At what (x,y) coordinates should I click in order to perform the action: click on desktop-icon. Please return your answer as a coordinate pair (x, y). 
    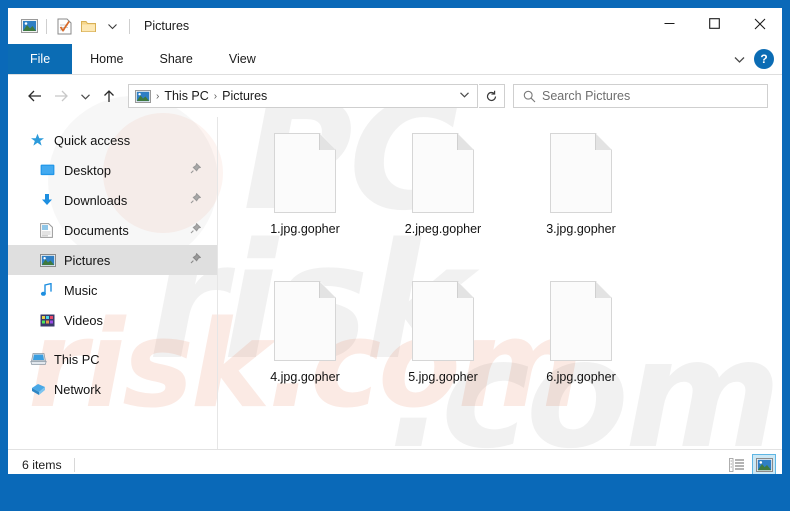
    Looking at the image, I should click on (51, 170).